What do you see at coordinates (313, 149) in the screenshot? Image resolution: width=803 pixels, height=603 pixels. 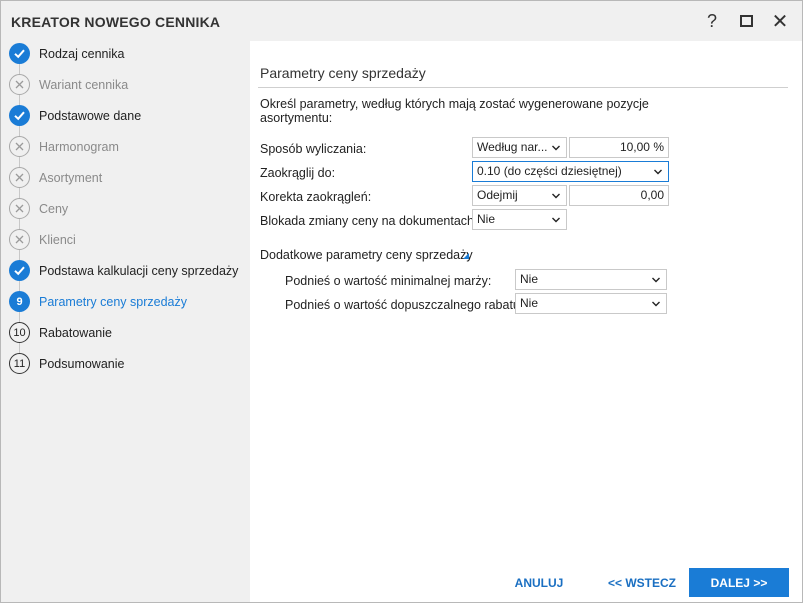 I see `calc-method-label: Sposób wyliczania:` at bounding box center [313, 149].